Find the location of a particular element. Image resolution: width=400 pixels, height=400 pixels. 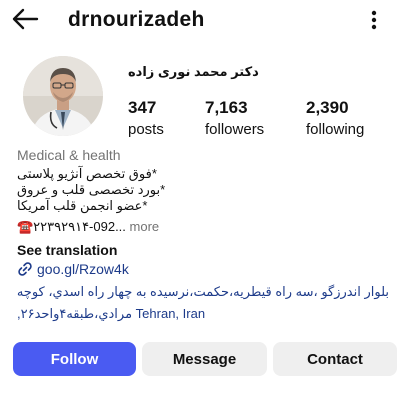

bio-line: *فوق تخصص آنژیو پلاستی is located at coordinates (87, 173).